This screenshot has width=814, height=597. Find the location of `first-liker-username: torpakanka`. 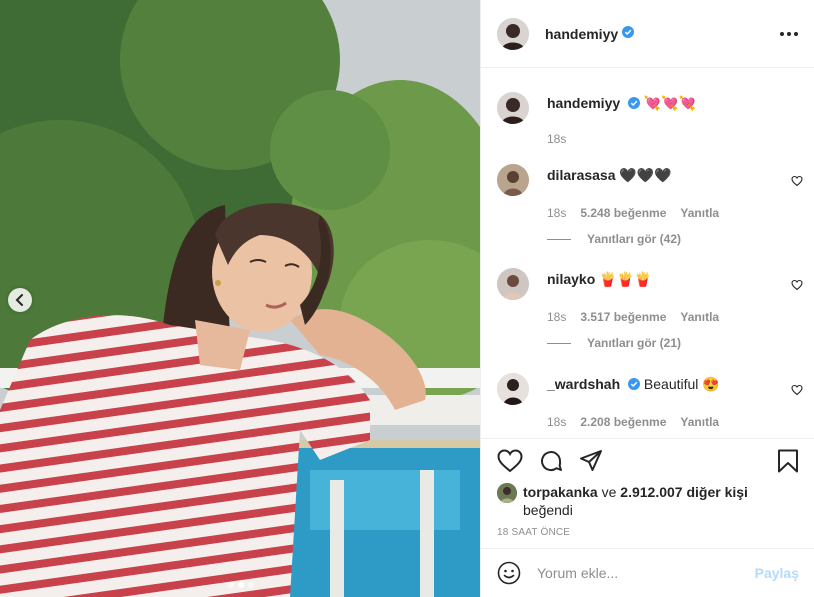

first-liker-username: torpakanka is located at coordinates (560, 492).